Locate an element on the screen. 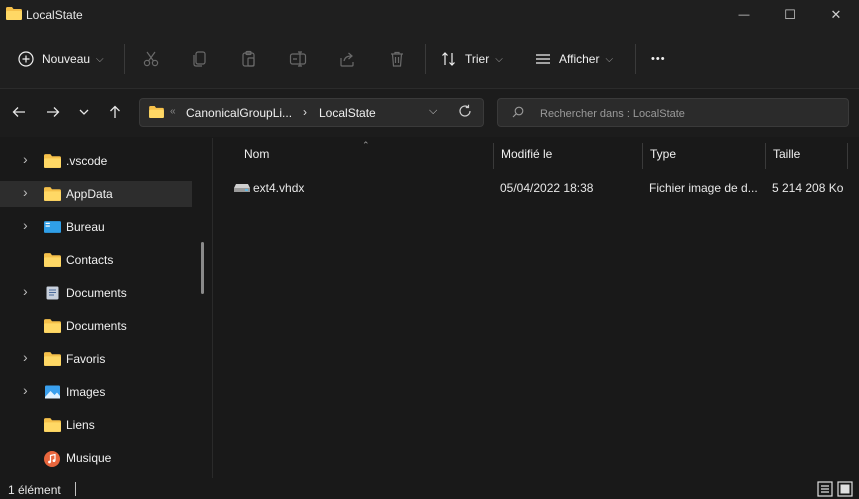 The width and height of the screenshot is (859, 499). sidebar-item: Documents is located at coordinates (96, 326).